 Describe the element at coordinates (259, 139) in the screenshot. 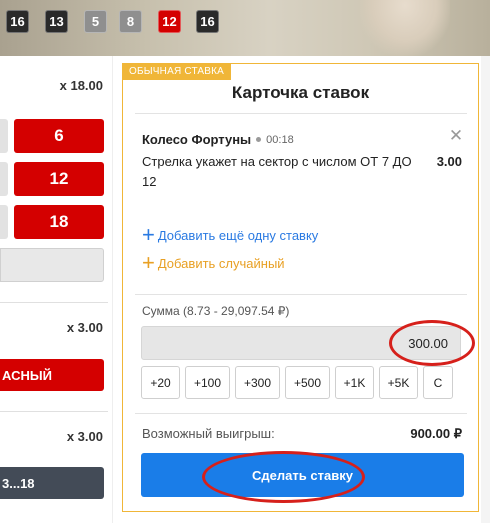

I see `live-dot-icon` at that location.